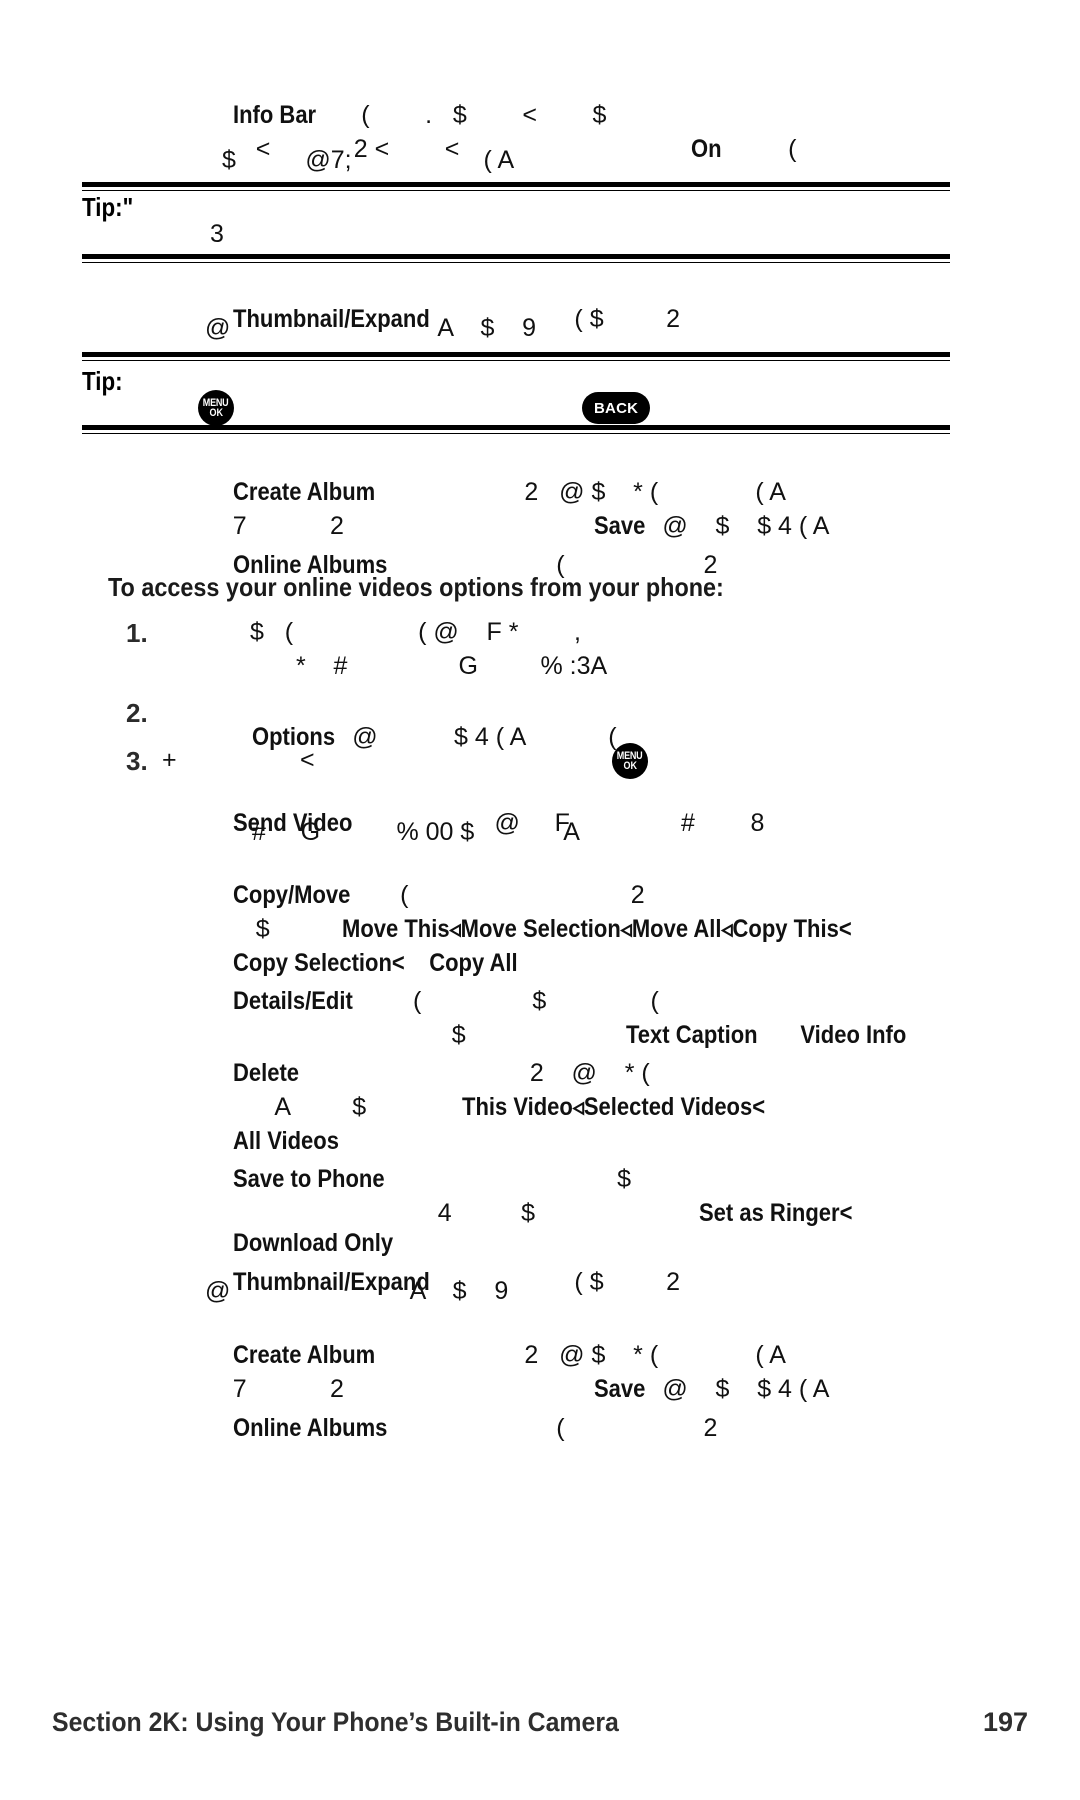  What do you see at coordinates (308, 1179) in the screenshot?
I see `save-to-phone-term: Save to Phone` at bounding box center [308, 1179].